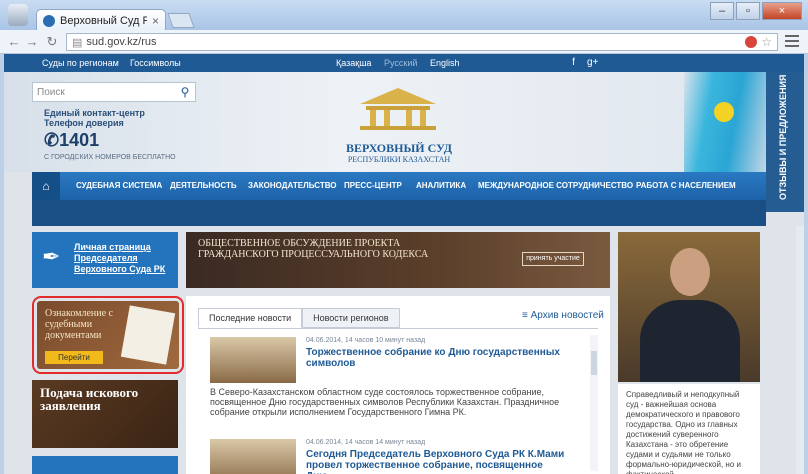 The width and height of the screenshot is (808, 474). What do you see at coordinates (89, 399) in the screenshot?
I see `claim-filing-title: Подача искового заявления` at bounding box center [89, 399].